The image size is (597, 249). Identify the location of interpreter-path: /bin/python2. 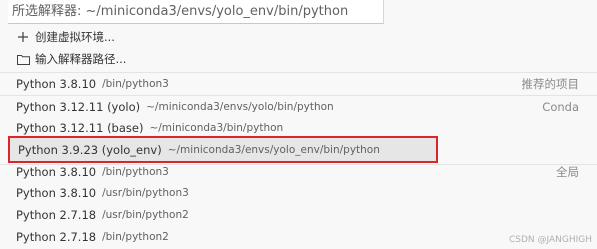
(135, 237).